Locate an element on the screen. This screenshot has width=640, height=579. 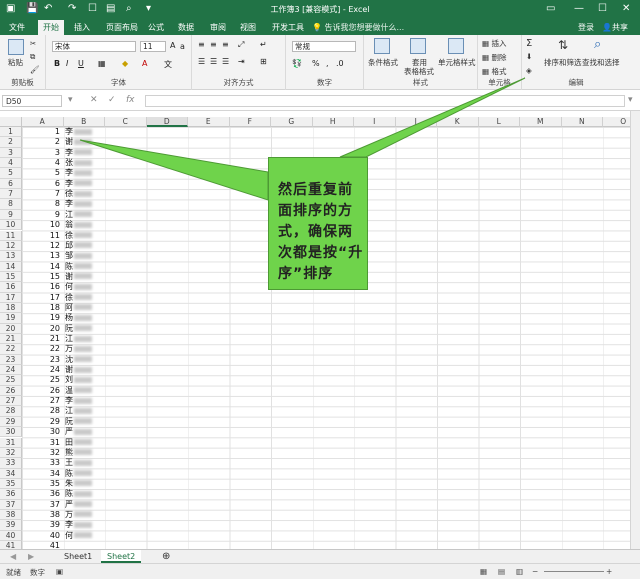
status-ready: 就绪 is located at coordinates (13, 572).